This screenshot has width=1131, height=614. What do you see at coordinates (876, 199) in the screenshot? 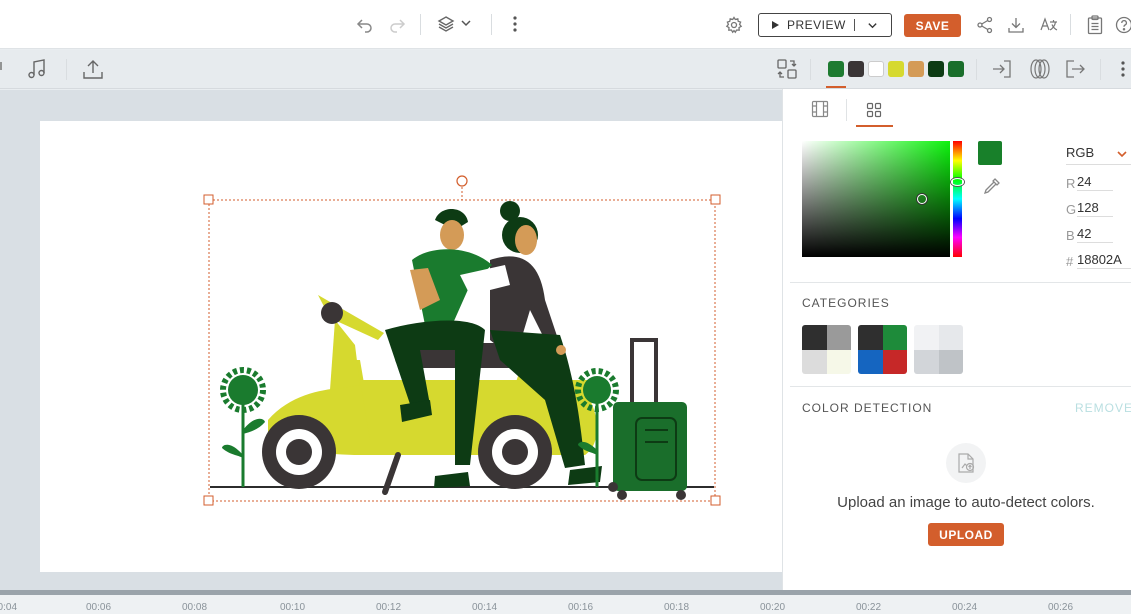
I see `saturation-picker` at bounding box center [876, 199].